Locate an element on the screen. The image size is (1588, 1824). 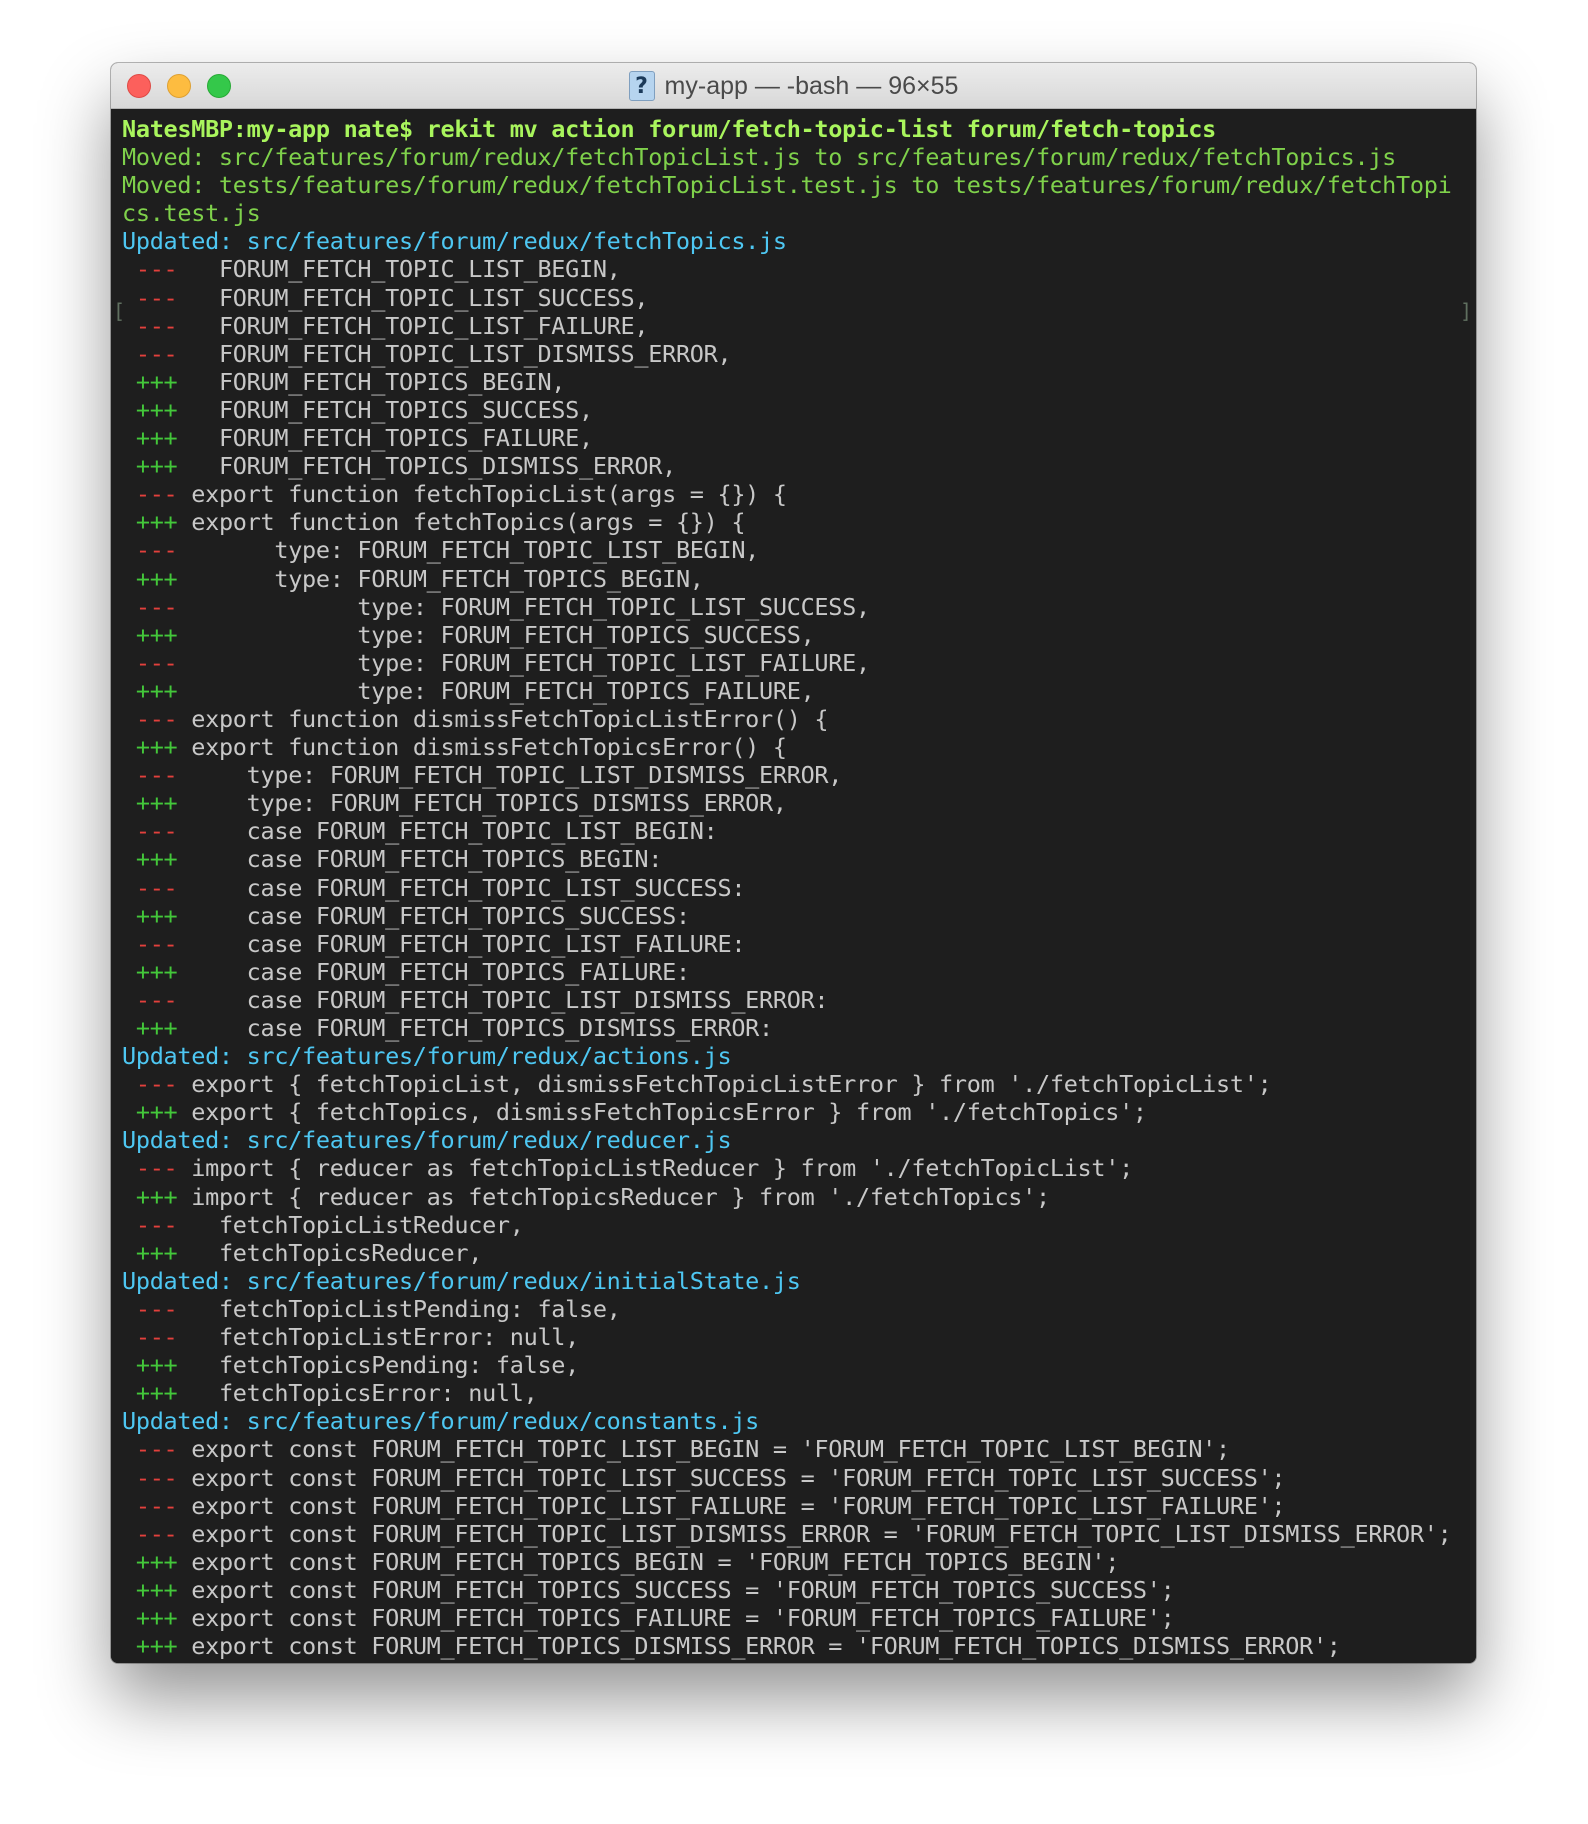
diff-code-text: fetchTopicsReducer, is located at coordinates (330, 1252).